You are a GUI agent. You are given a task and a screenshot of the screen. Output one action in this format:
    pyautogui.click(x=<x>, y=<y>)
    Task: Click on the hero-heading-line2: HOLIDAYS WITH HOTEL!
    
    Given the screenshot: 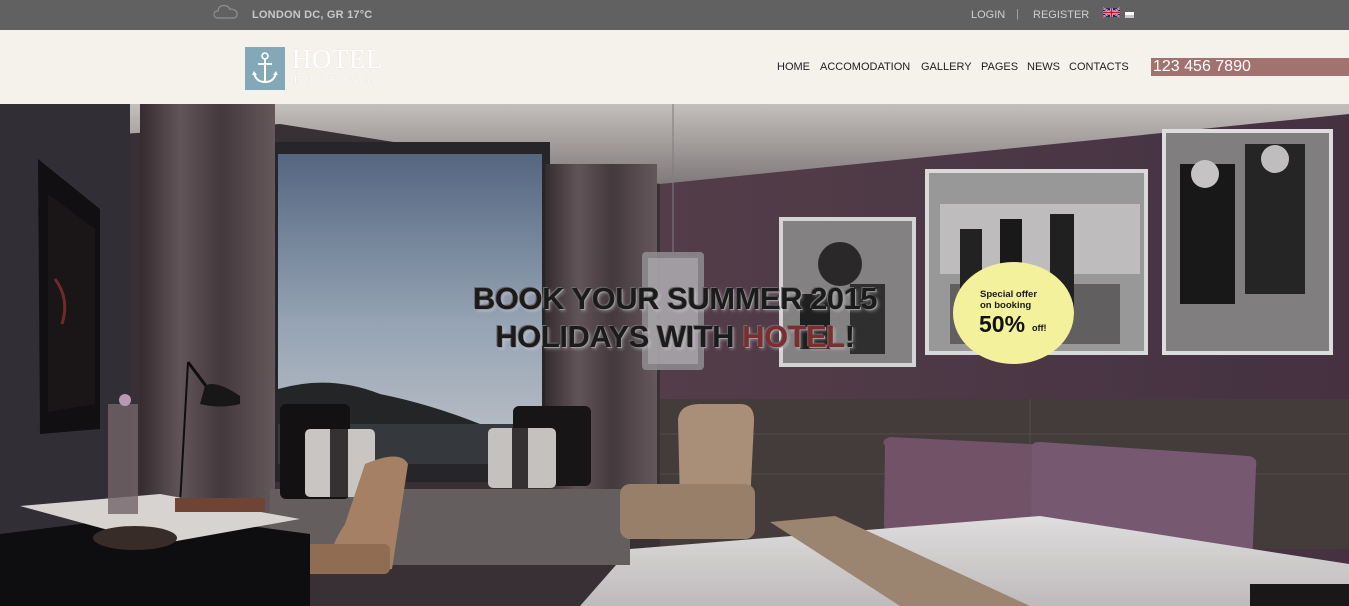 What is the action you would take?
    pyautogui.click(x=675, y=337)
    